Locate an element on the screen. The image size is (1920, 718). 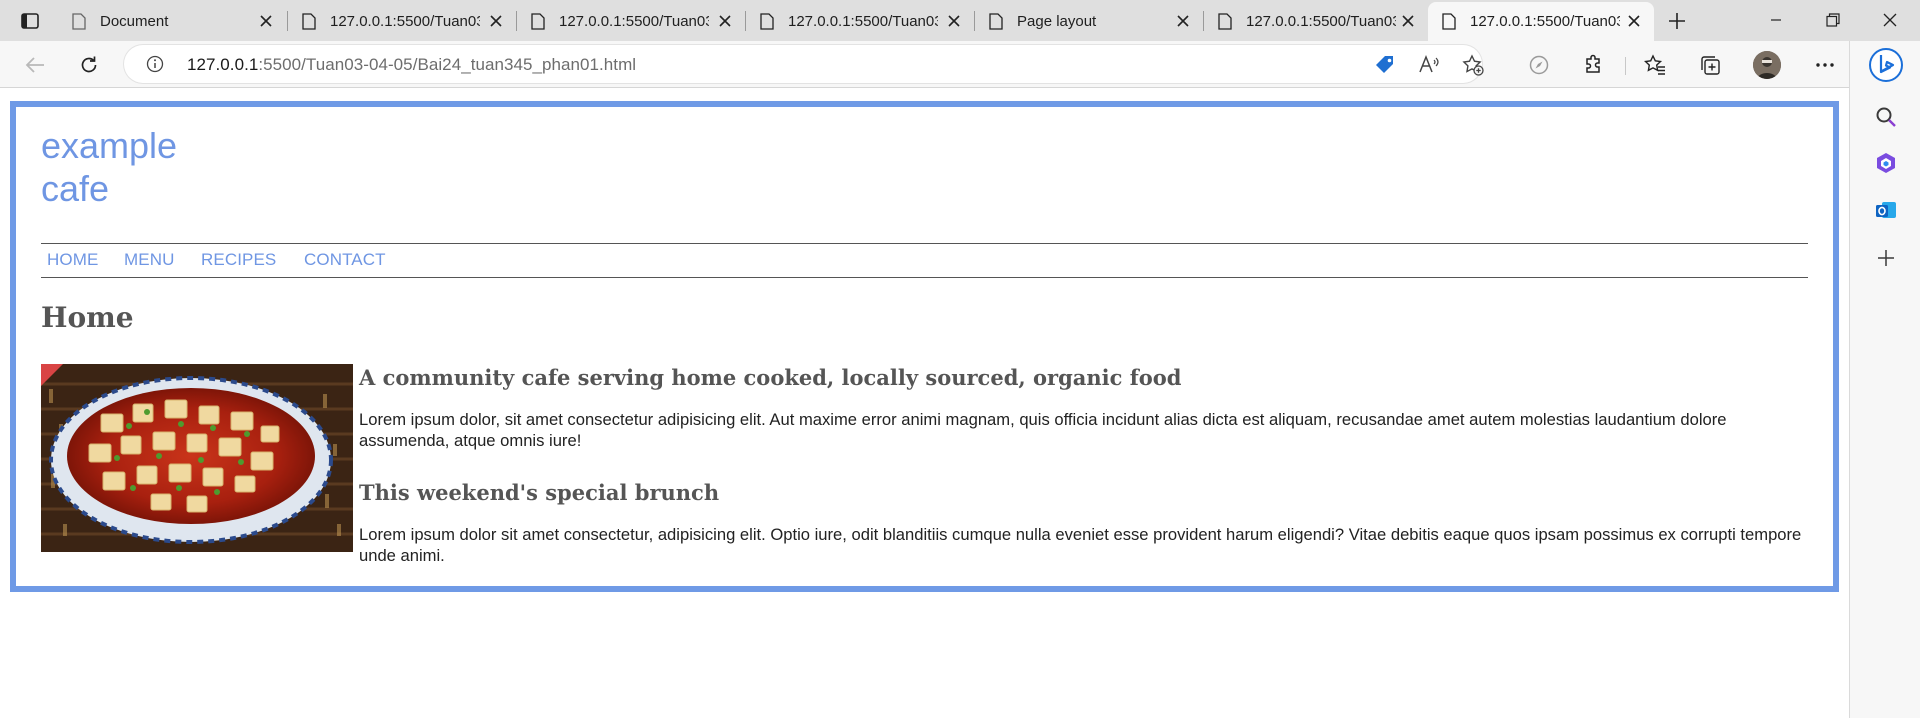
url-host: 127.0.0.1 is located at coordinates (223, 64).